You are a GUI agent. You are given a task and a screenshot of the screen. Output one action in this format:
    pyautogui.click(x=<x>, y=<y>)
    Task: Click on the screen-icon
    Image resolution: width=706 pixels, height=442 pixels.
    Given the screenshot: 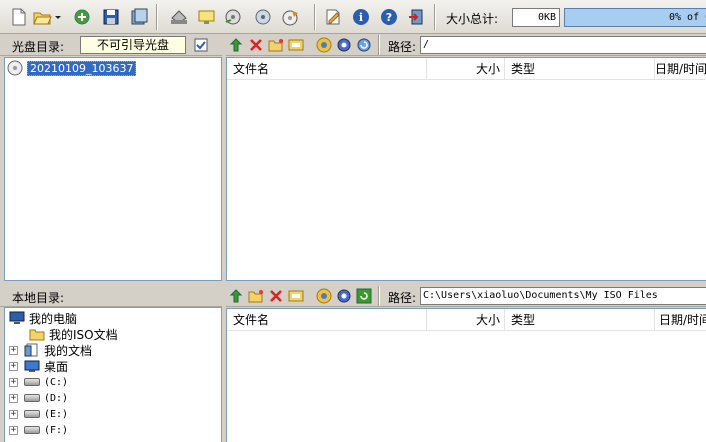 What is the action you would take?
    pyautogui.click(x=207, y=17)
    